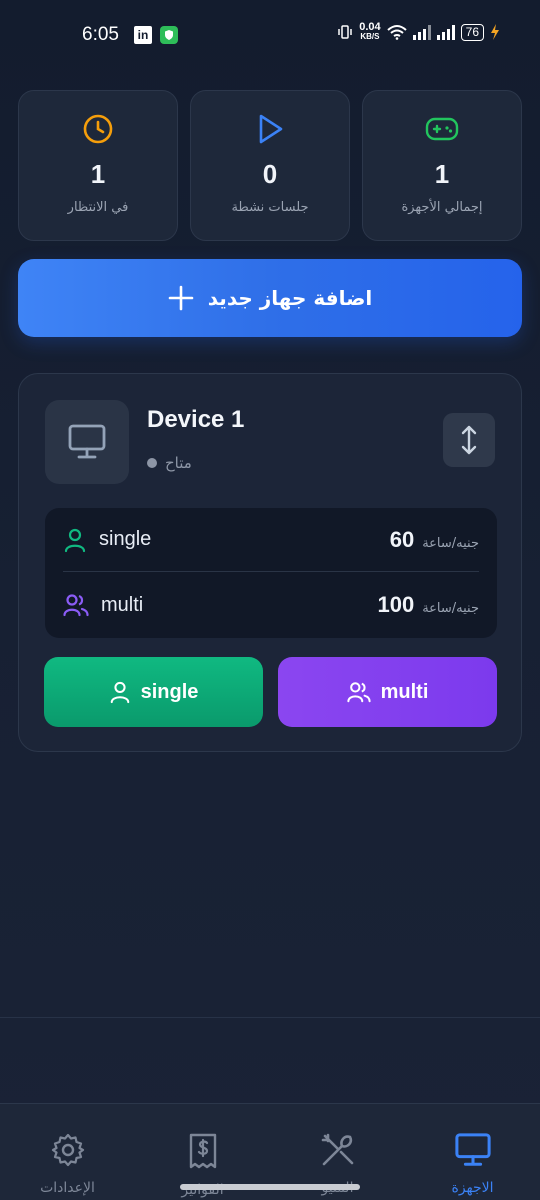  What do you see at coordinates (169, 35) in the screenshot?
I see `shield-icon` at bounding box center [169, 35].